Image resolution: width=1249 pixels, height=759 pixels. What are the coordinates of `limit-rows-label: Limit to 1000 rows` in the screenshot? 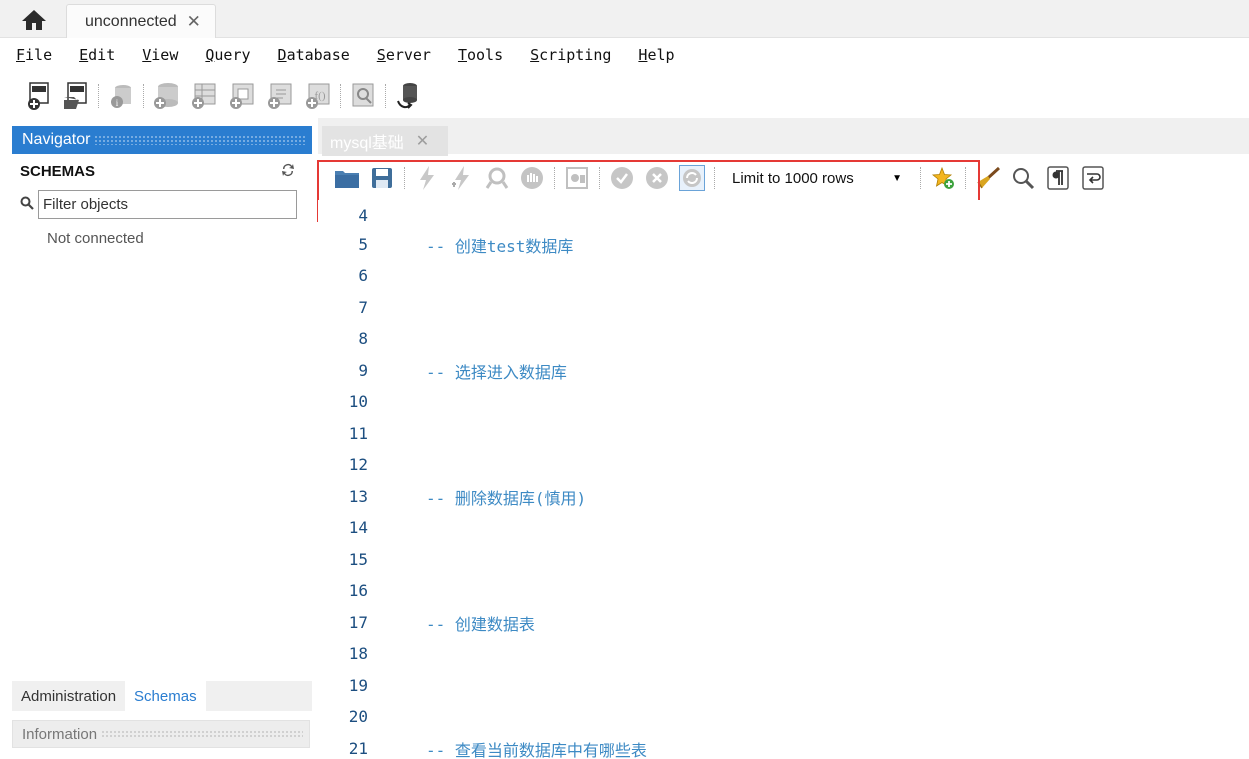 It's located at (793, 178).